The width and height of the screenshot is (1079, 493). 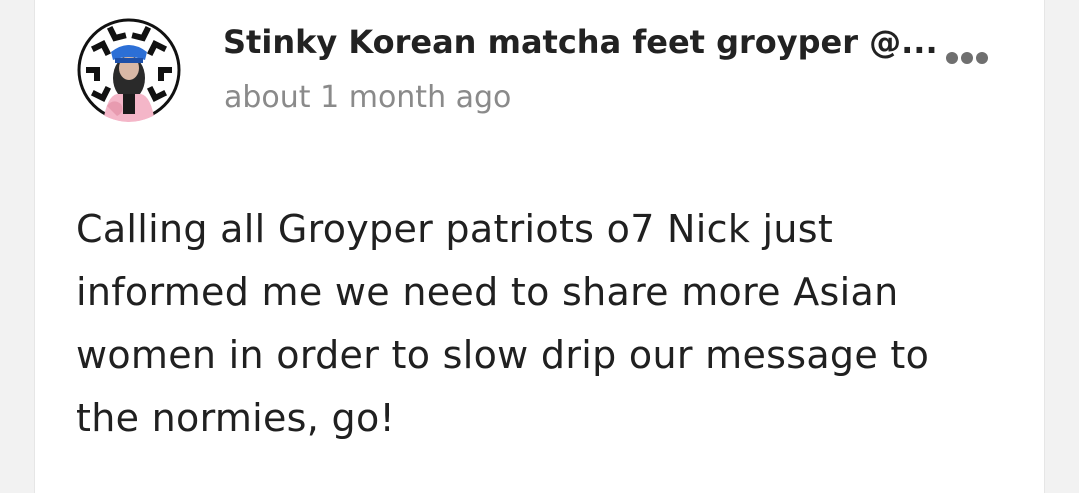 I want to click on more-horizontal-icon, so click(x=967, y=58).